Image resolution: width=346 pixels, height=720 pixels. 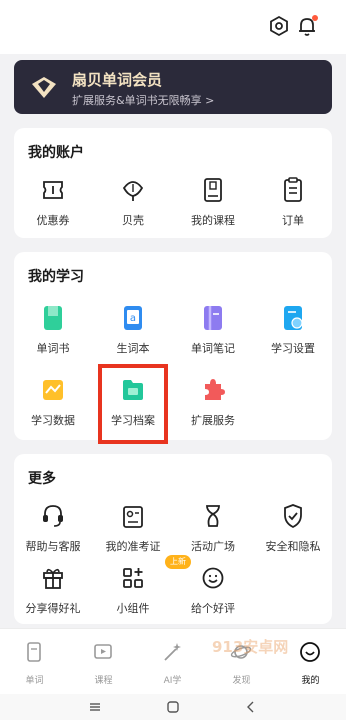 What do you see at coordinates (213, 220) in the screenshot?
I see `my-course-label: 我的课程` at bounding box center [213, 220].